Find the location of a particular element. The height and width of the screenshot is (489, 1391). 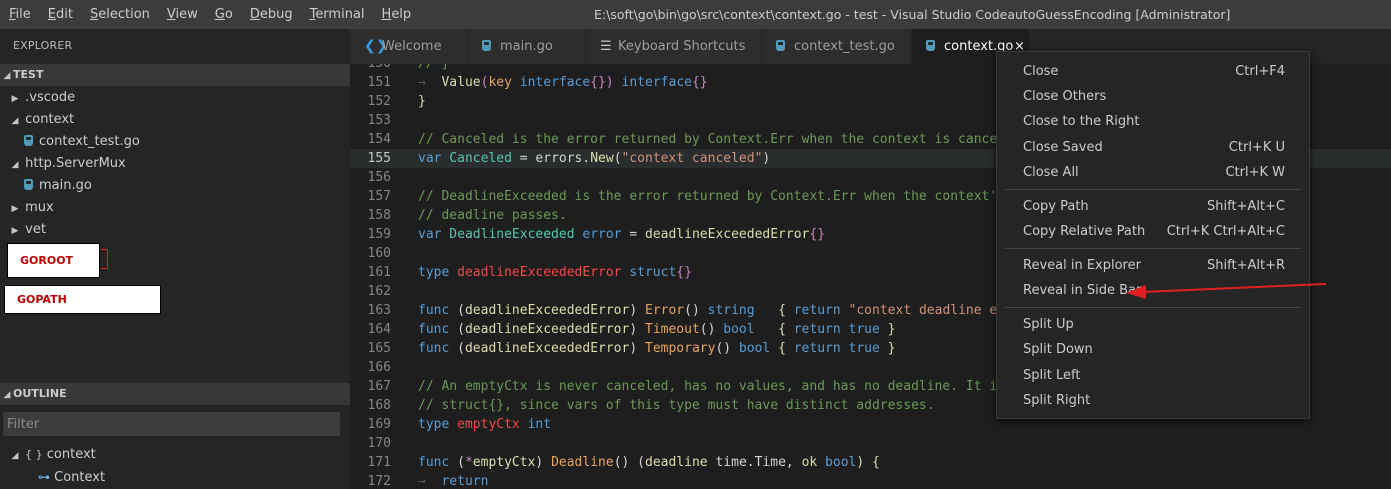

code-text: // } is located at coordinates (433, 68).